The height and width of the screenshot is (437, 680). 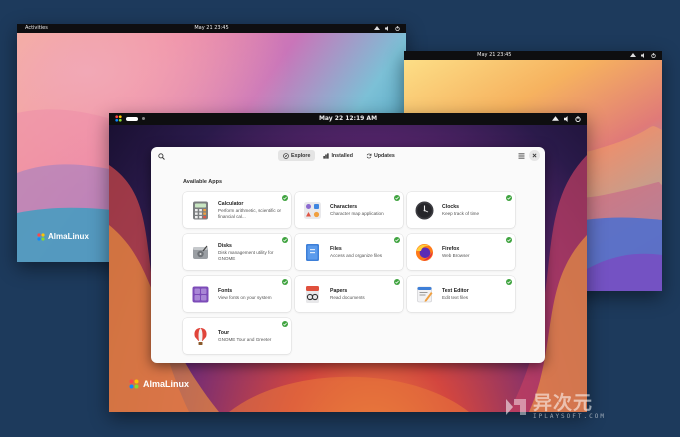 What do you see at coordinates (384, 155) in the screenshot?
I see `tab-label: Updates` at bounding box center [384, 155].